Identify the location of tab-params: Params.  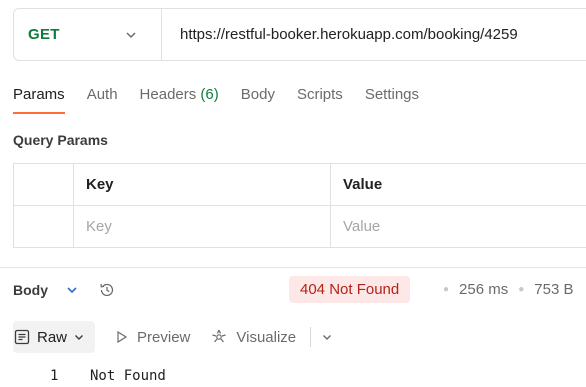
(39, 100).